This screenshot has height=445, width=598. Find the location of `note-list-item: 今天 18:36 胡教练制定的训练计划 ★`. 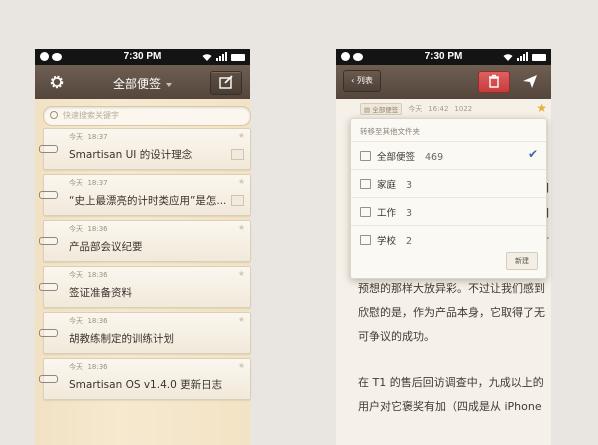

note-list-item: 今天 18:36 胡教练制定的训练计划 ★ is located at coordinates (145, 333).